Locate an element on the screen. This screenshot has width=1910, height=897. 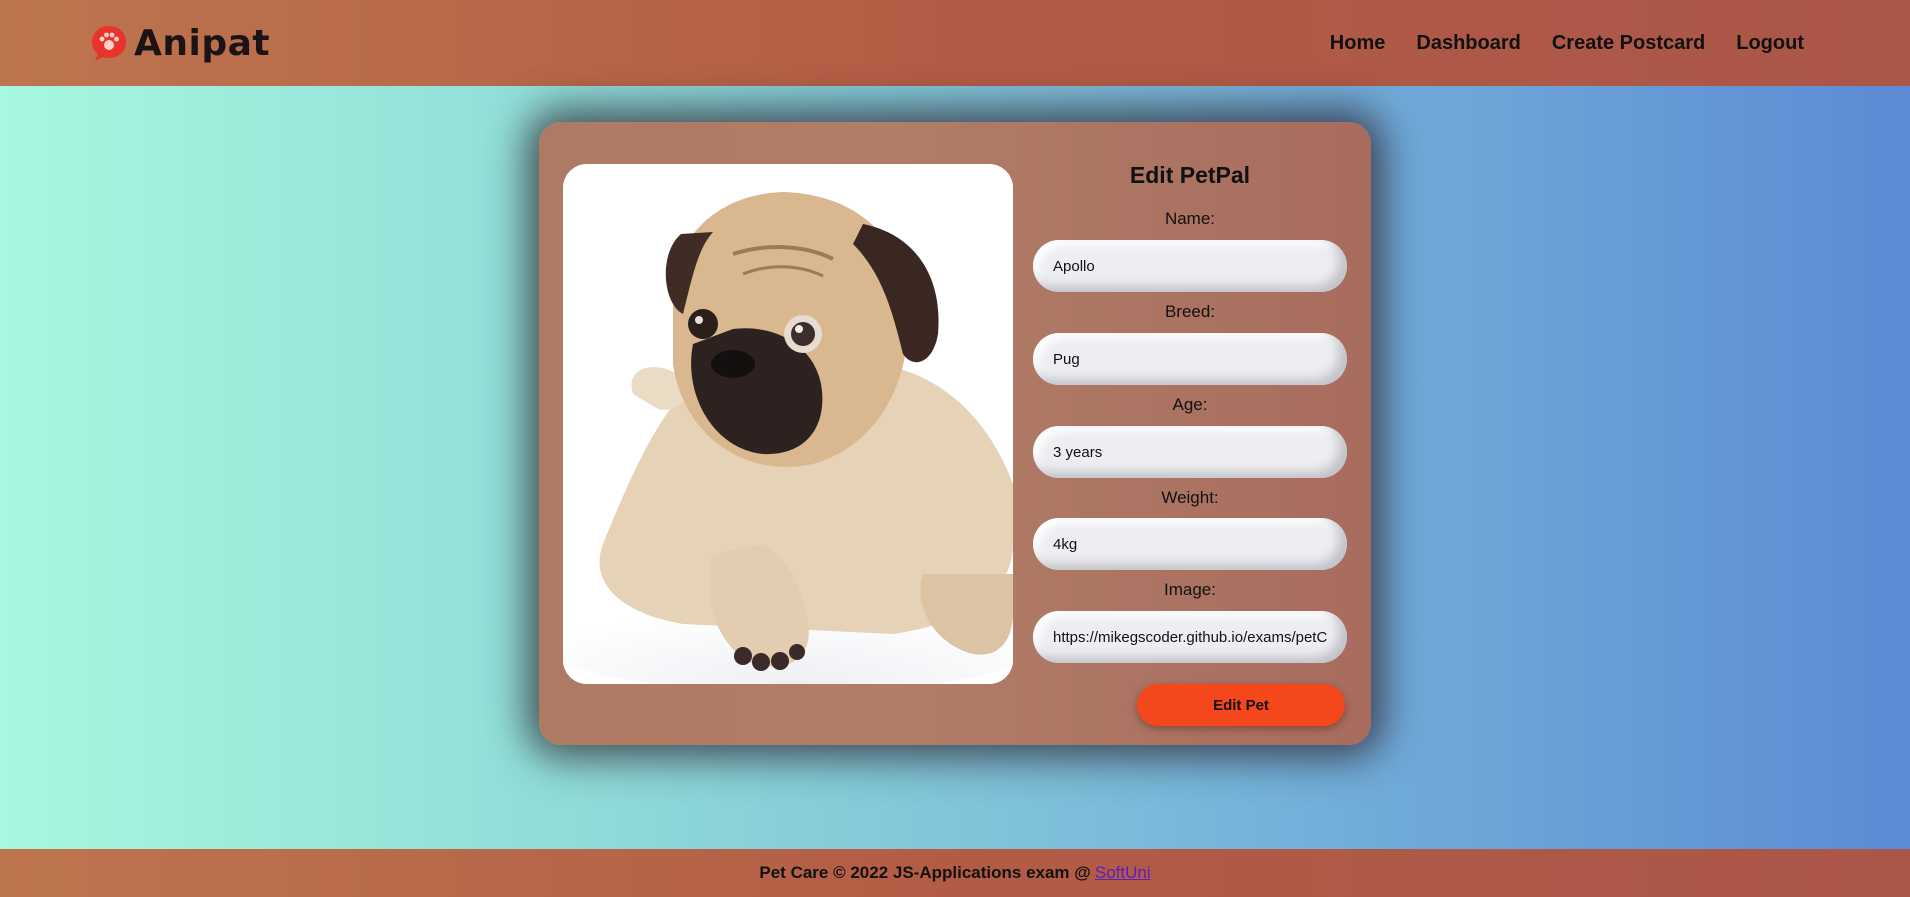
nav-logout: Logout is located at coordinates (1770, 43).